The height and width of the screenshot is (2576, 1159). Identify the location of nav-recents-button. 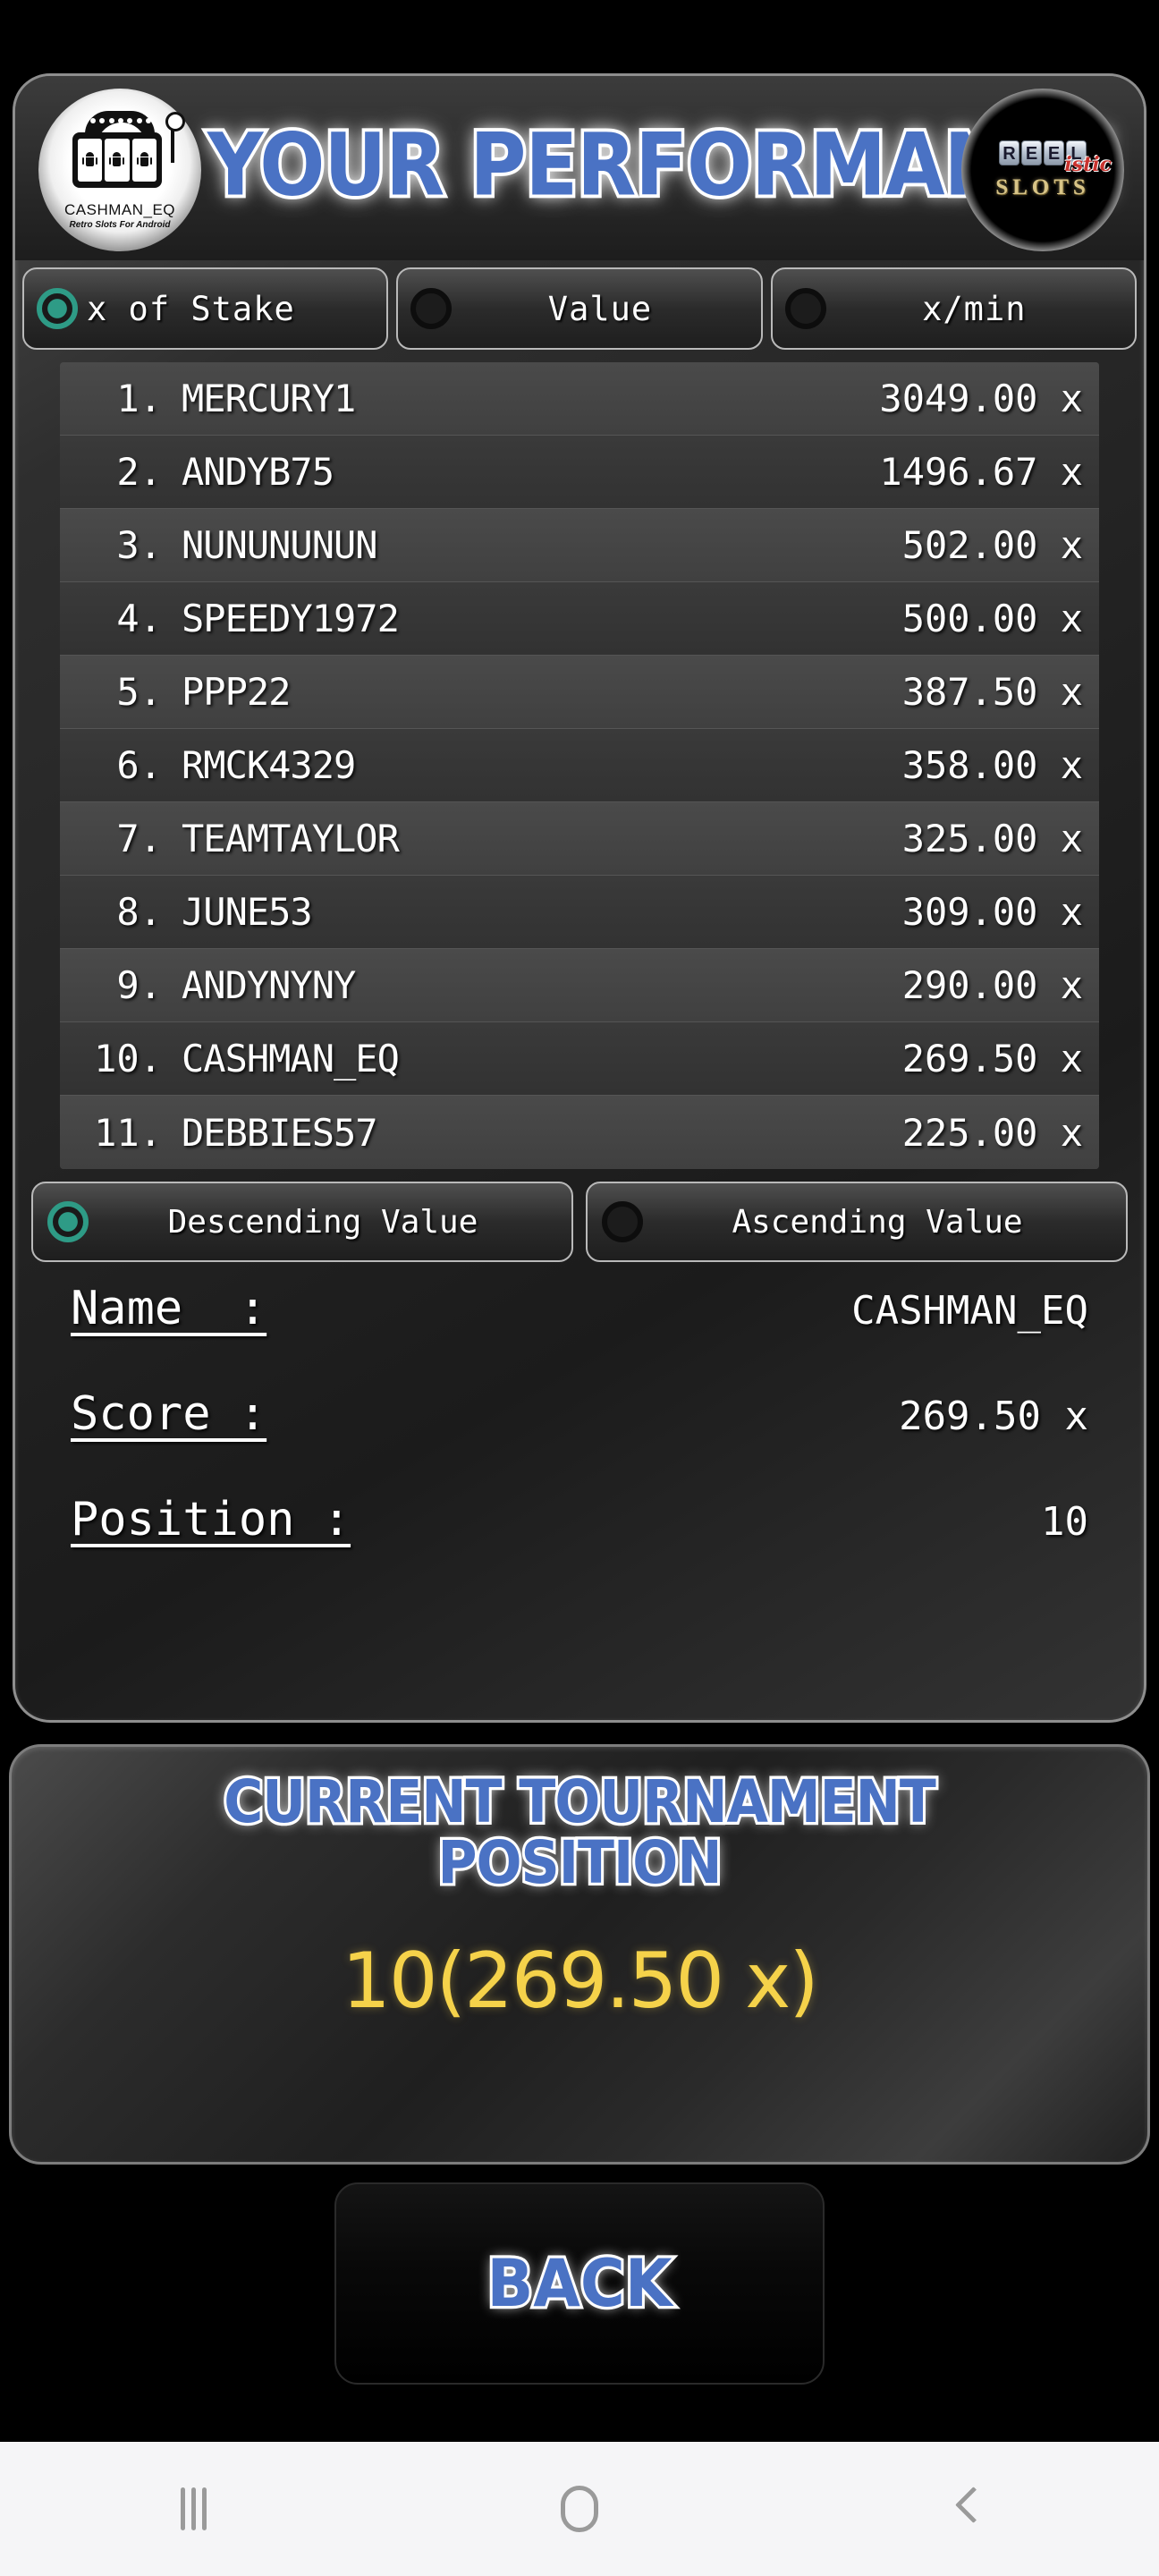
(193, 2508).